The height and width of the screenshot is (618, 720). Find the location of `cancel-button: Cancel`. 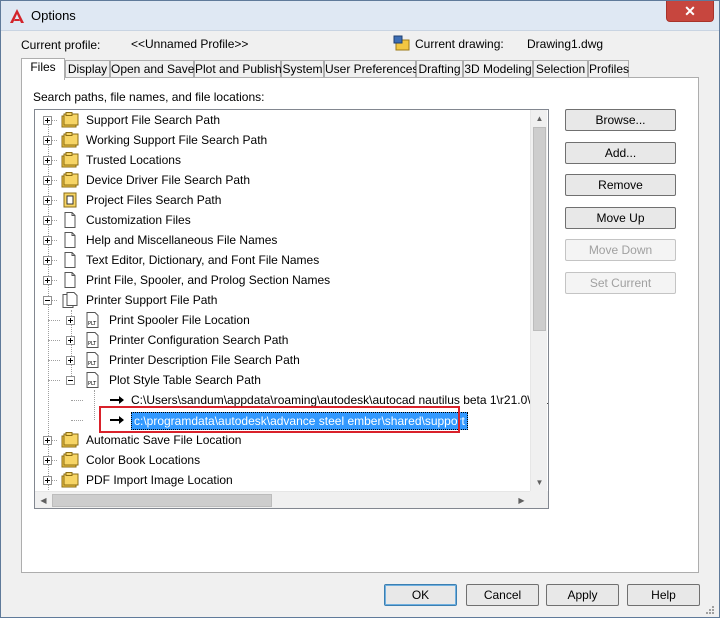

cancel-button: Cancel is located at coordinates (502, 595).